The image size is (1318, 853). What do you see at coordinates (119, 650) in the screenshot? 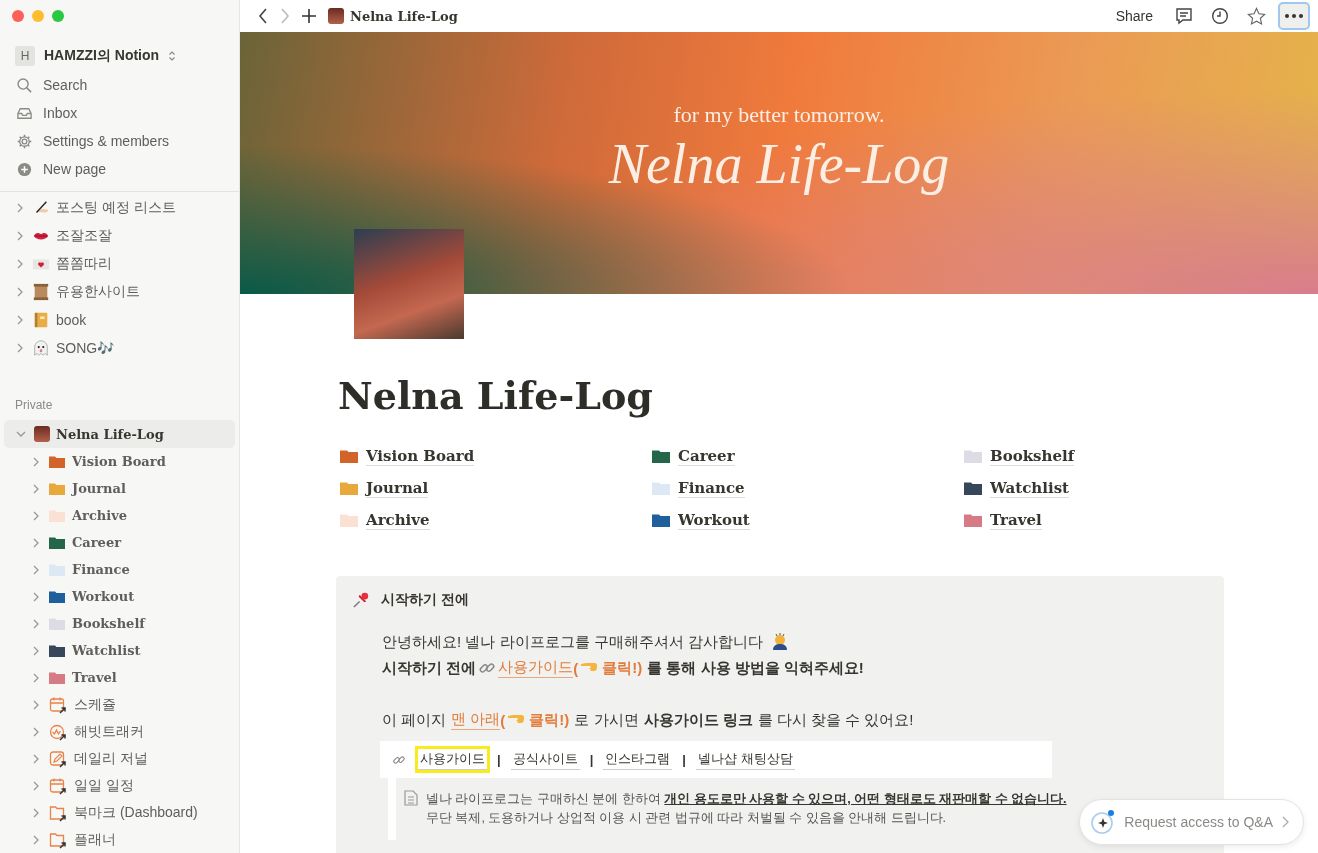
I see `sidebar-page: Watchlist` at bounding box center [119, 650].